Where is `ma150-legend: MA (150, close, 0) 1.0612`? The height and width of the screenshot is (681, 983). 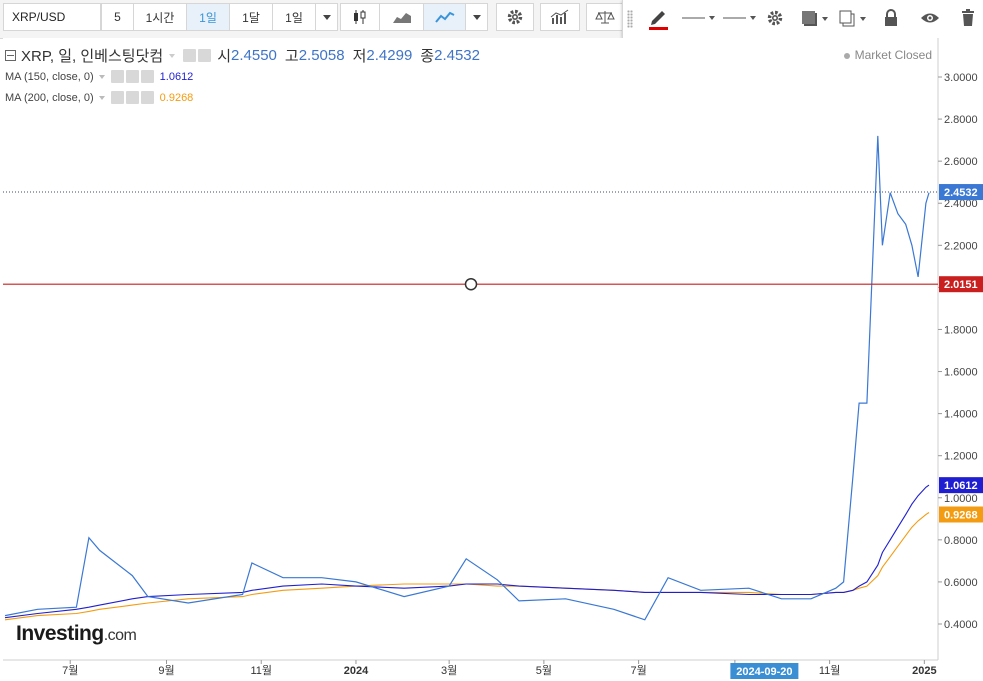 ma150-legend: MA (150, close, 0) 1.0612 is located at coordinates (246, 76).